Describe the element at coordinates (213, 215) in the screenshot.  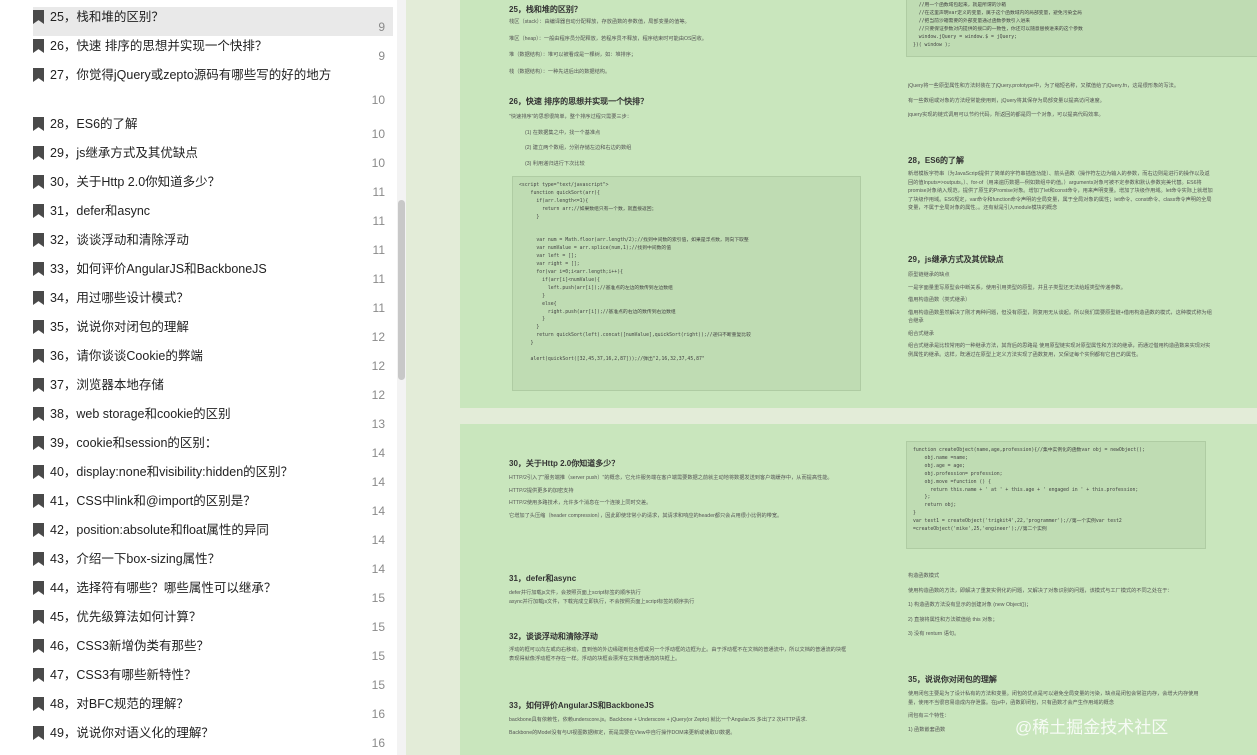
I see `sidebar-item: 31，defer和async 11` at that location.